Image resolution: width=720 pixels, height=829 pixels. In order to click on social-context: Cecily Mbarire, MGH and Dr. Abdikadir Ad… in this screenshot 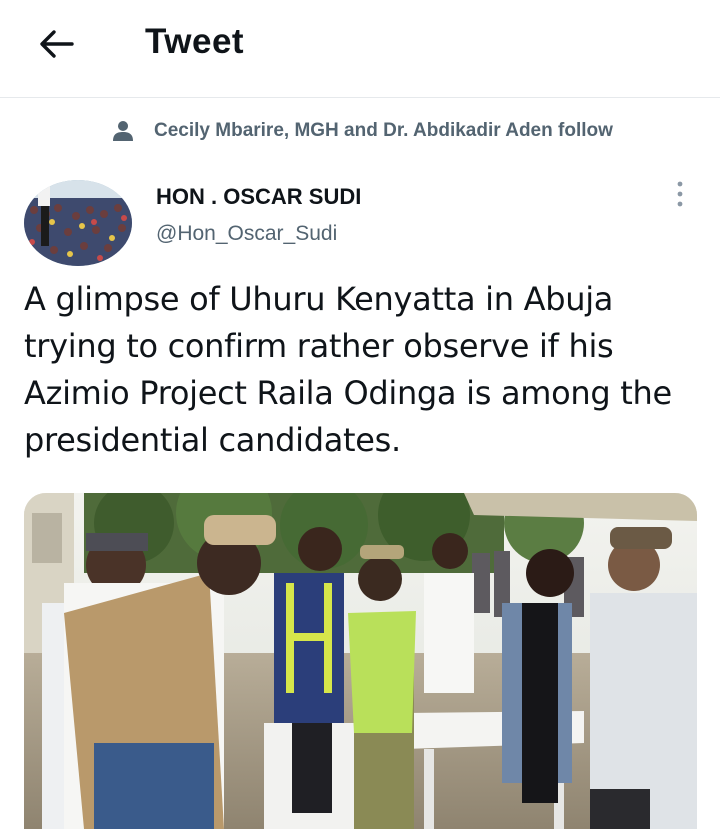, I will do `click(361, 131)`.